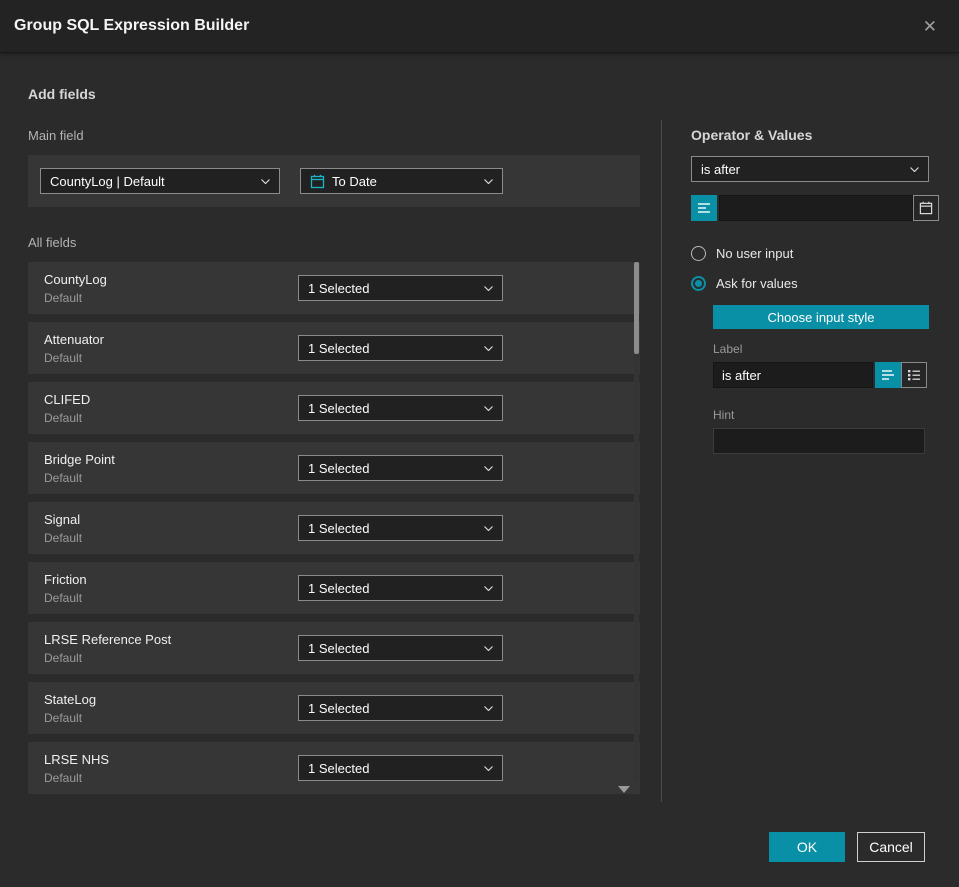 Image resolution: width=959 pixels, height=887 pixels. What do you see at coordinates (819, 441) in the screenshot?
I see `hint-input` at bounding box center [819, 441].